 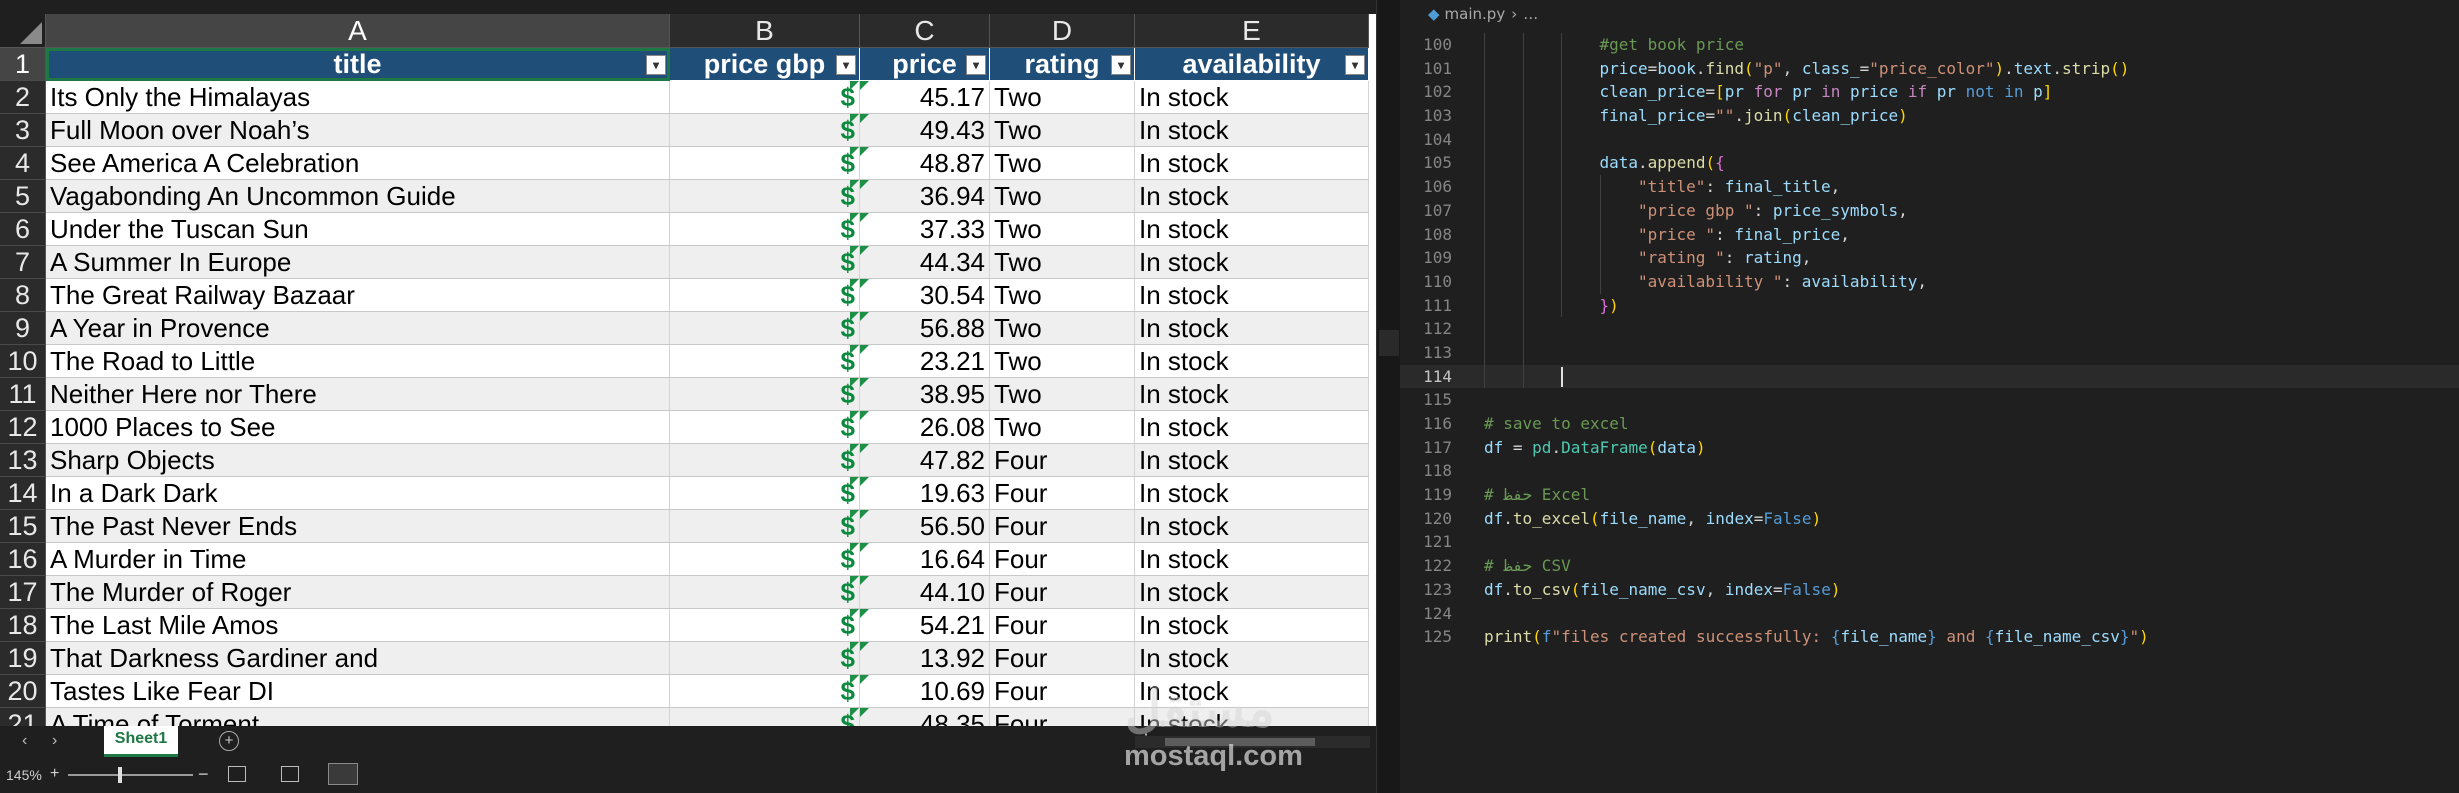 I want to click on sheet-tab: Sheet1, so click(x=141, y=741).